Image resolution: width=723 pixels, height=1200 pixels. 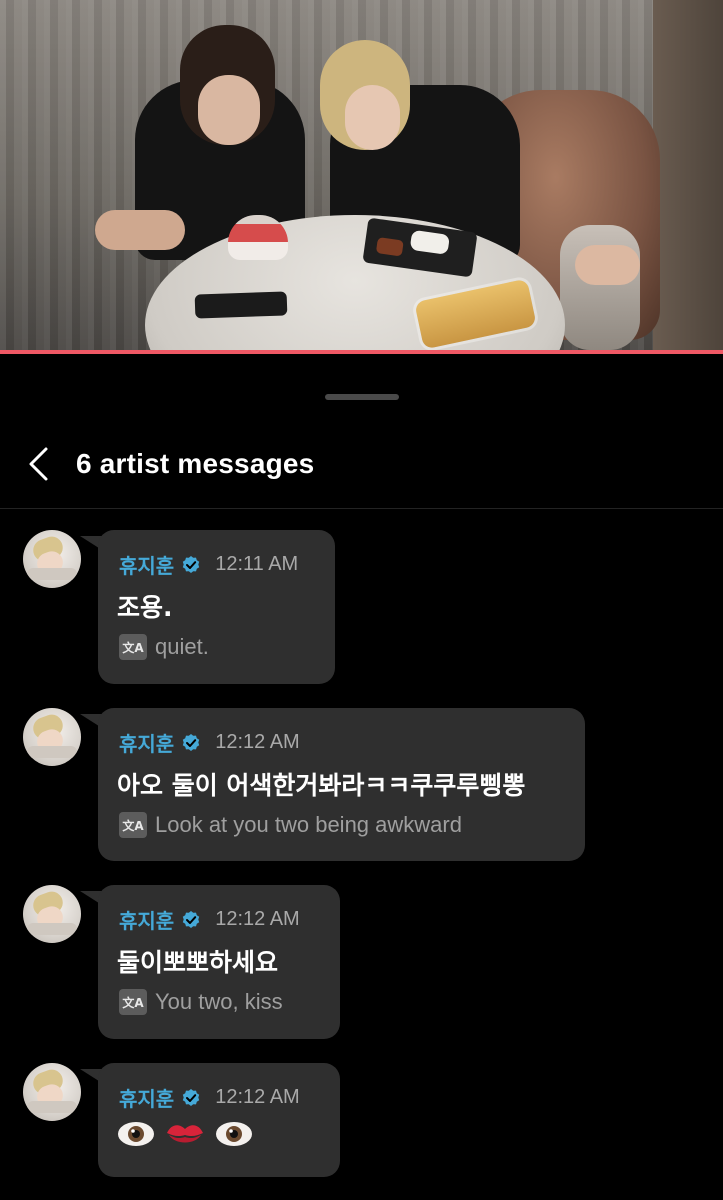 I want to click on video-wall, so click(x=688, y=176).